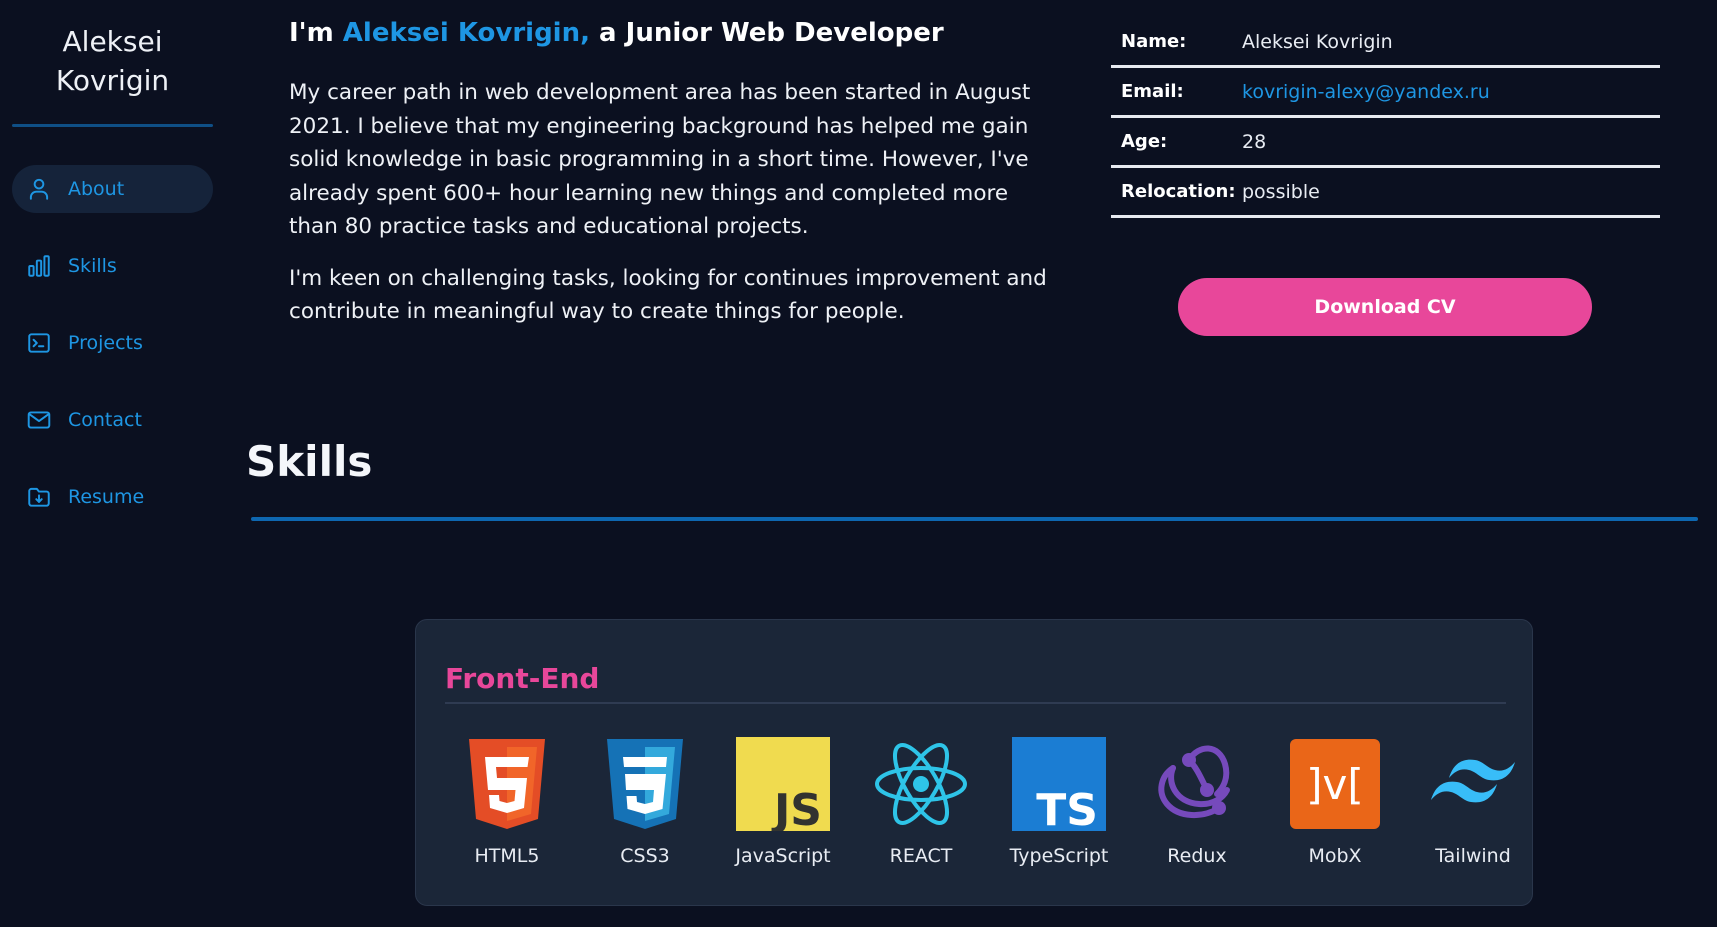 This screenshot has height=927, width=1717. I want to click on javascript-icon: JS, so click(783, 784).